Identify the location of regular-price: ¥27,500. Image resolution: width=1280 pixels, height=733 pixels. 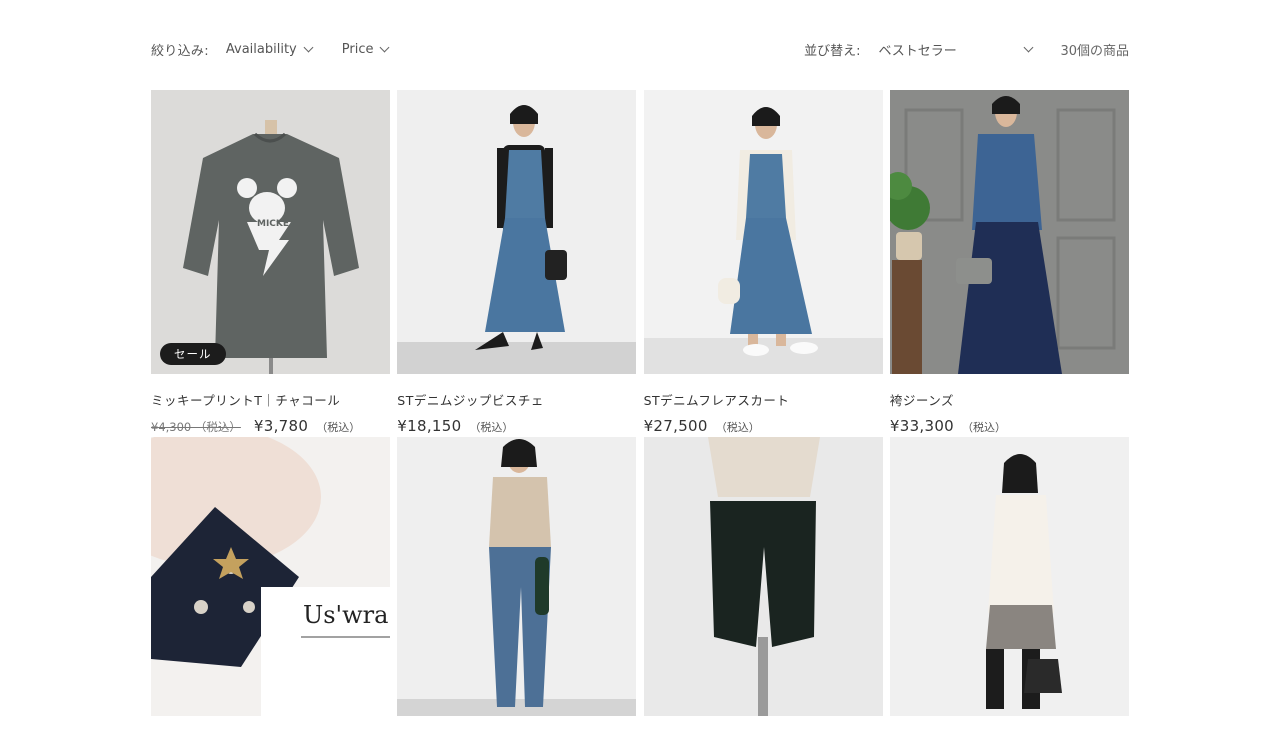
(675, 426).